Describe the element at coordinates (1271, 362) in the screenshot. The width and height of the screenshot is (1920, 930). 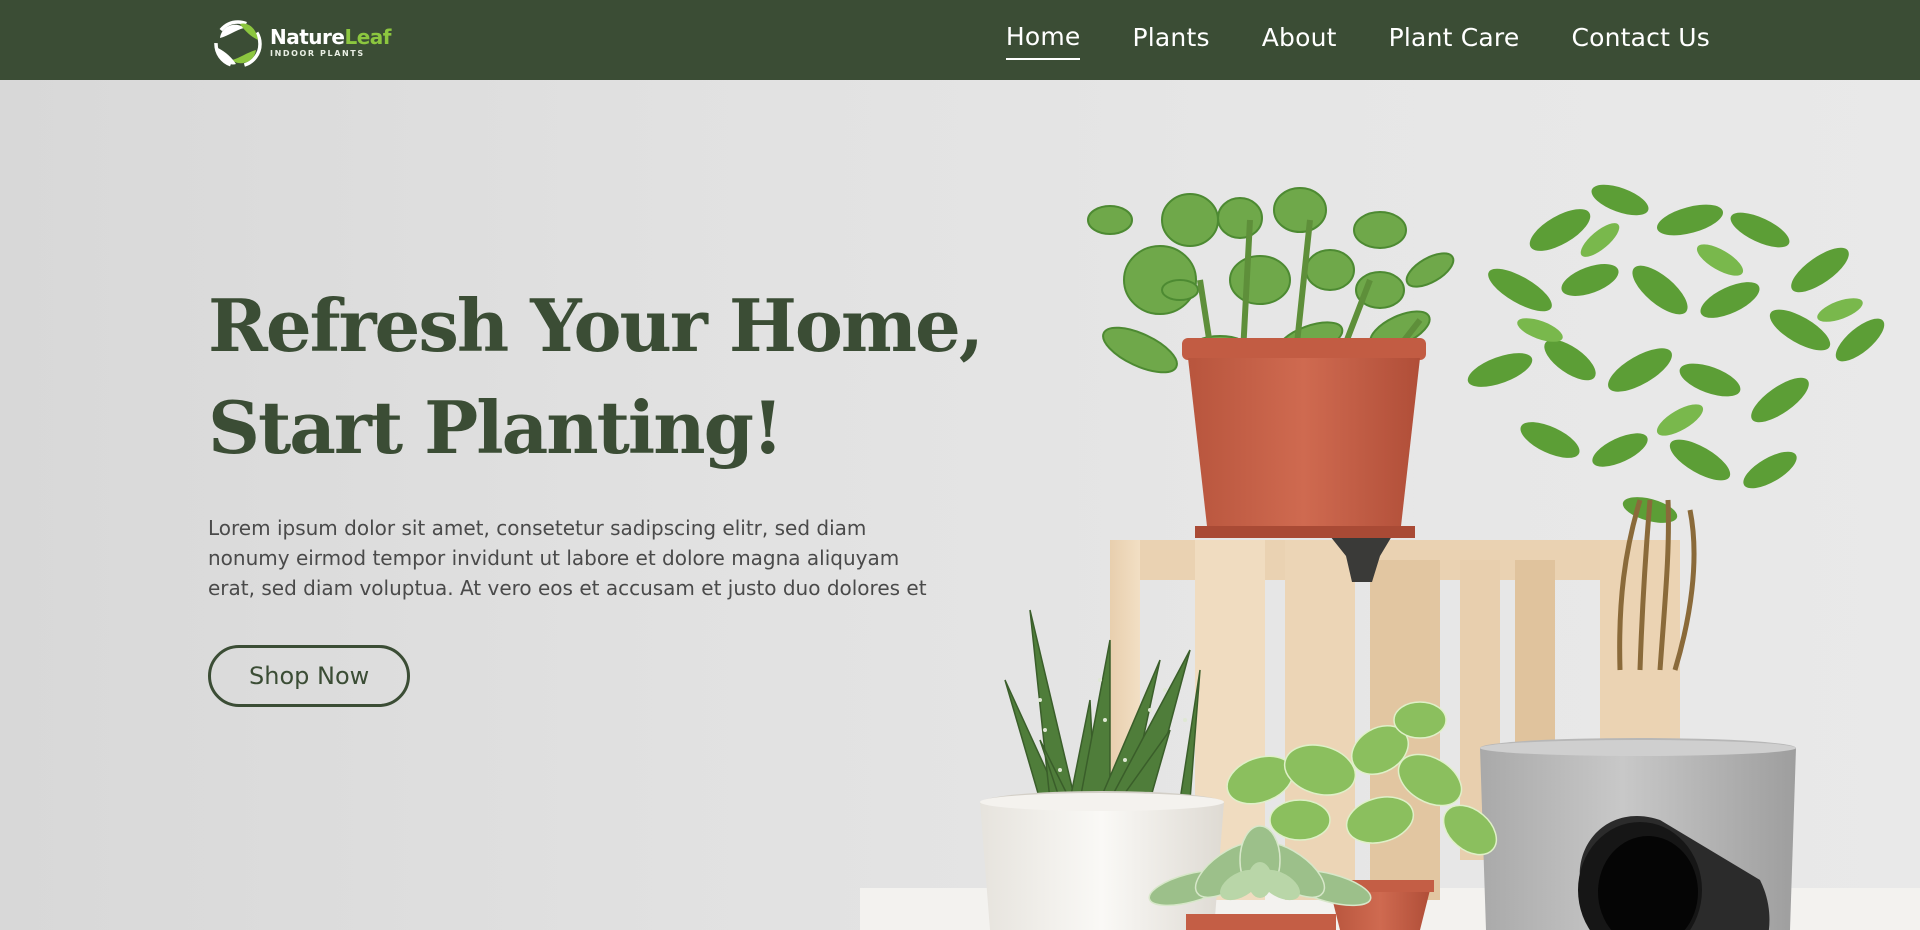
I see `jade-plant` at that location.